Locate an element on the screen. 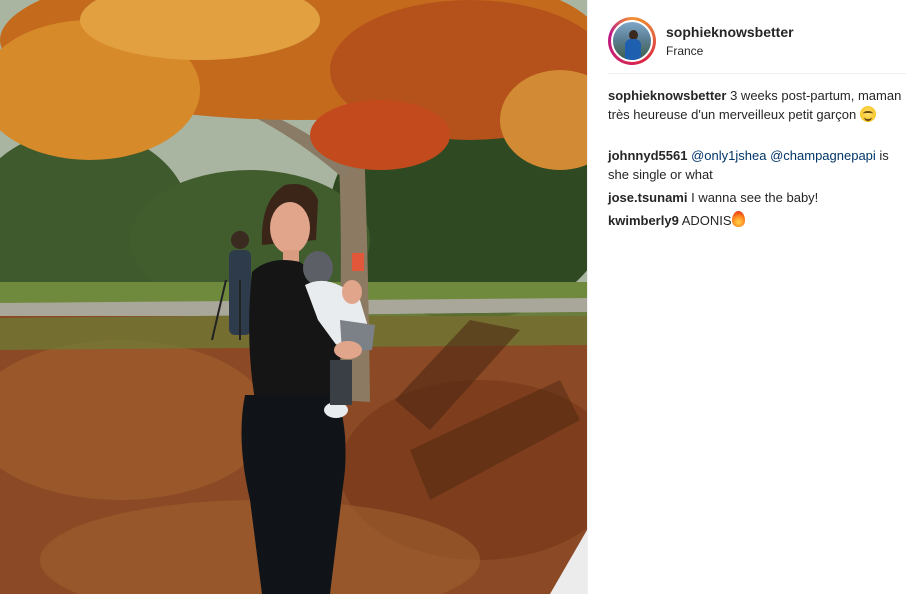  header-text: sophieknowsbetter France is located at coordinates (730, 41).